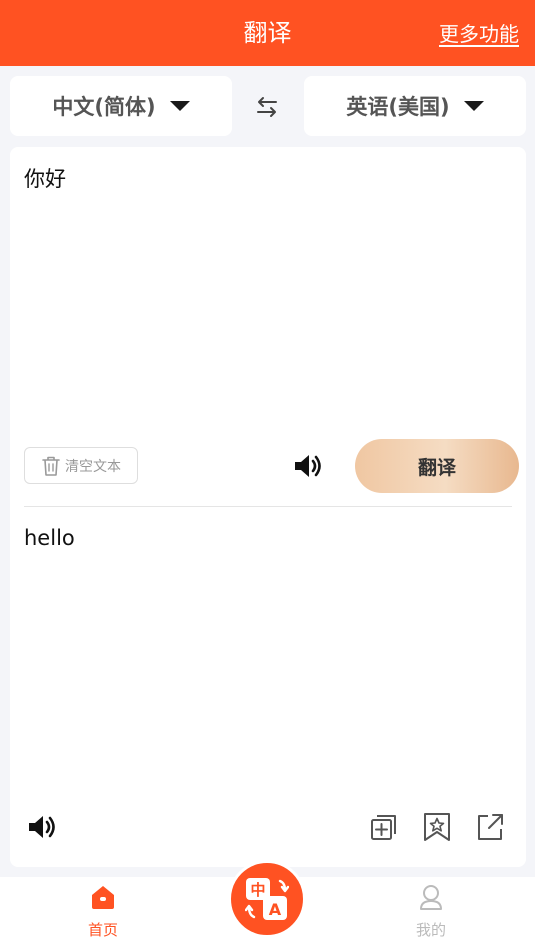  I want to click on tab-mine: 我的, so click(431, 914).